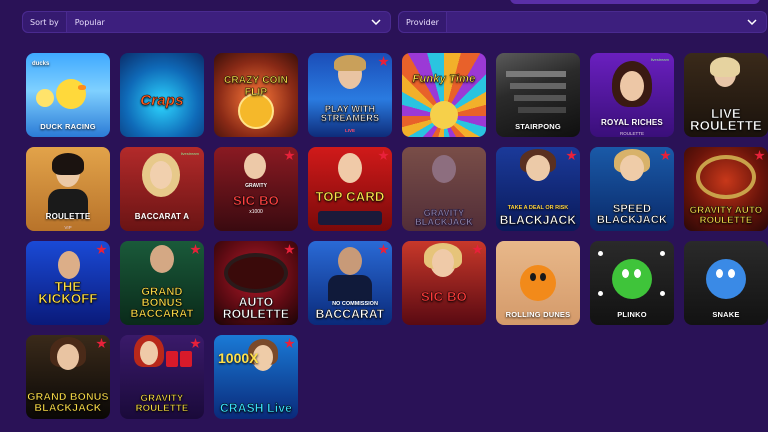 Image resolution: width=768 pixels, height=432 pixels. I want to click on tile-title: LIVE ROULETTE, so click(726, 119).